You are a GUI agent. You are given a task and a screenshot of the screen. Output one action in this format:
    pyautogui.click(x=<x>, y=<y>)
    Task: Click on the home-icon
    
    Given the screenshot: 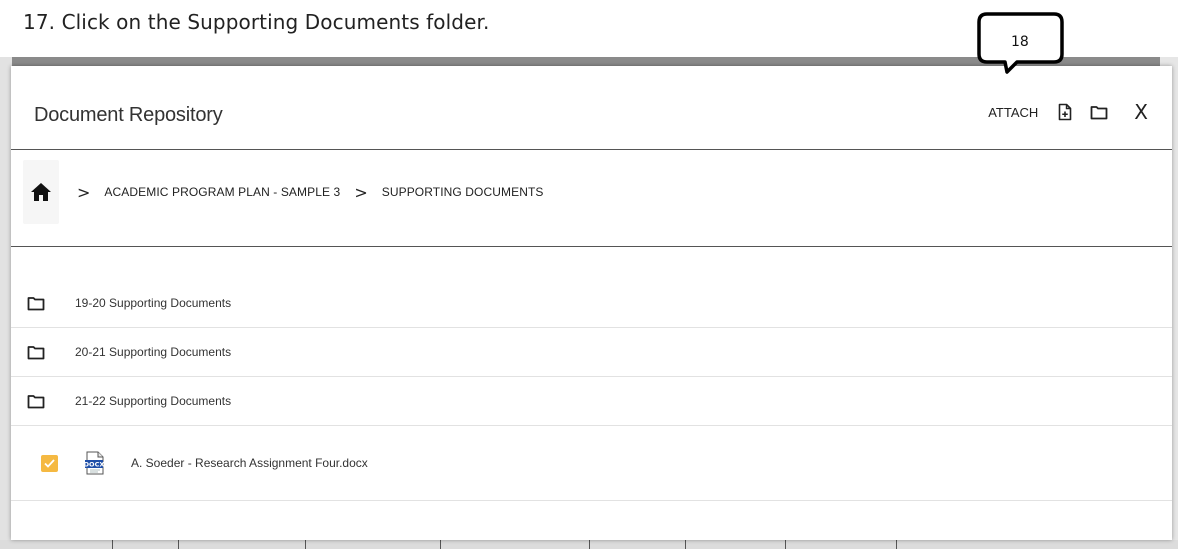 What is the action you would take?
    pyautogui.click(x=41, y=192)
    